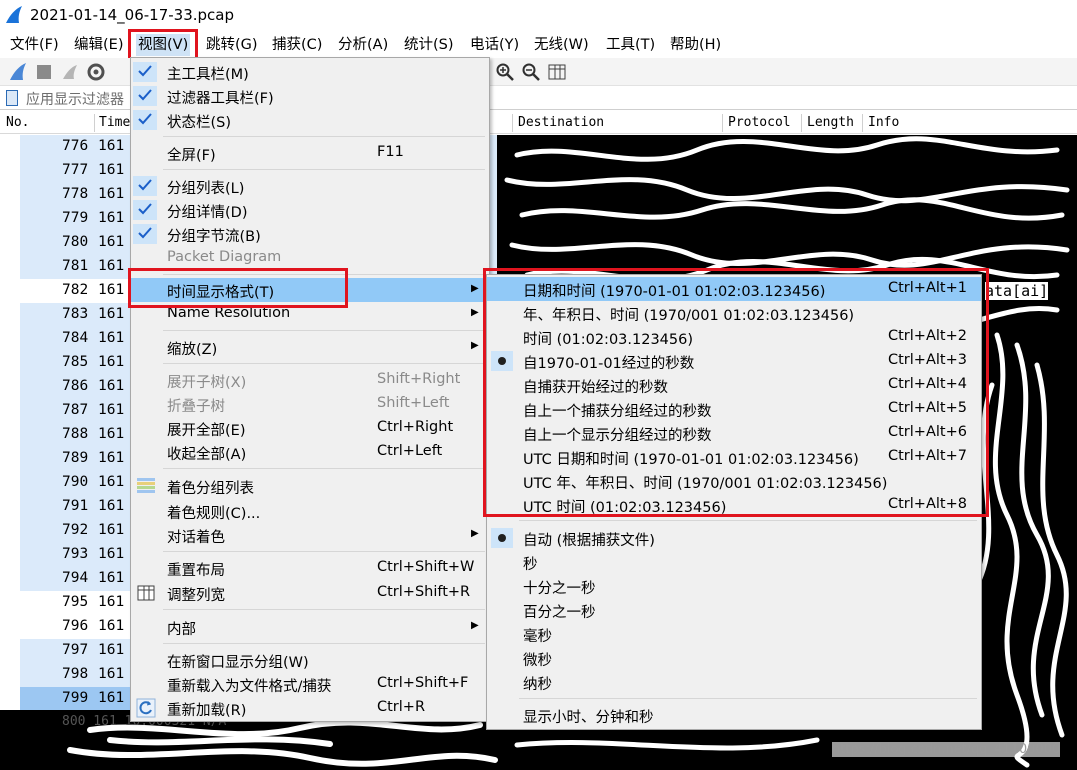 This screenshot has height=770, width=1077. I want to click on menu-item-collapse-subtrees: 折叠子树 Shift+Left, so click(310, 404).